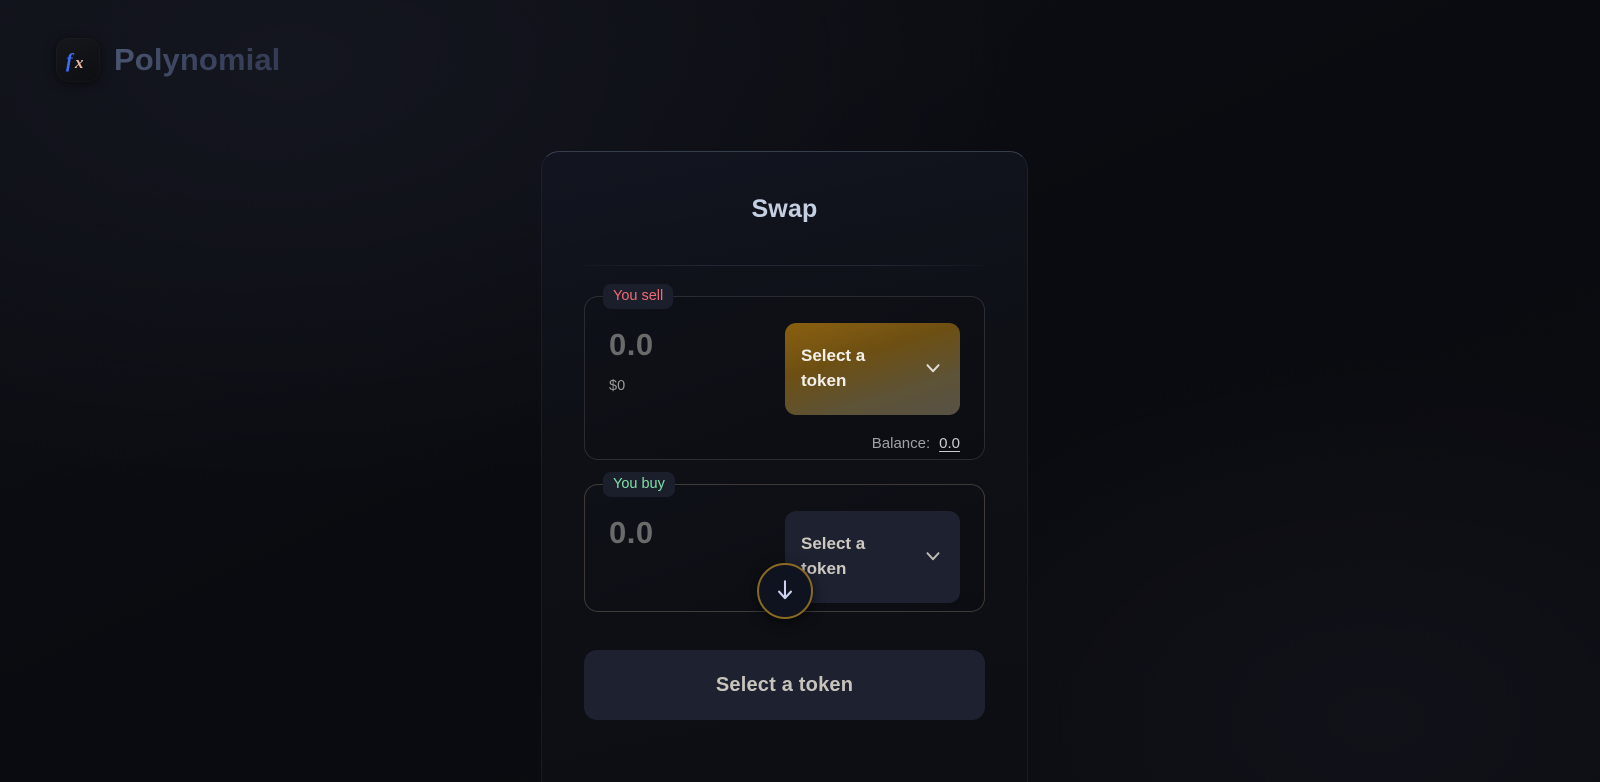 The height and width of the screenshot is (782, 1600). What do you see at coordinates (631, 345) in the screenshot?
I see `sell-amount-input: 0.0` at bounding box center [631, 345].